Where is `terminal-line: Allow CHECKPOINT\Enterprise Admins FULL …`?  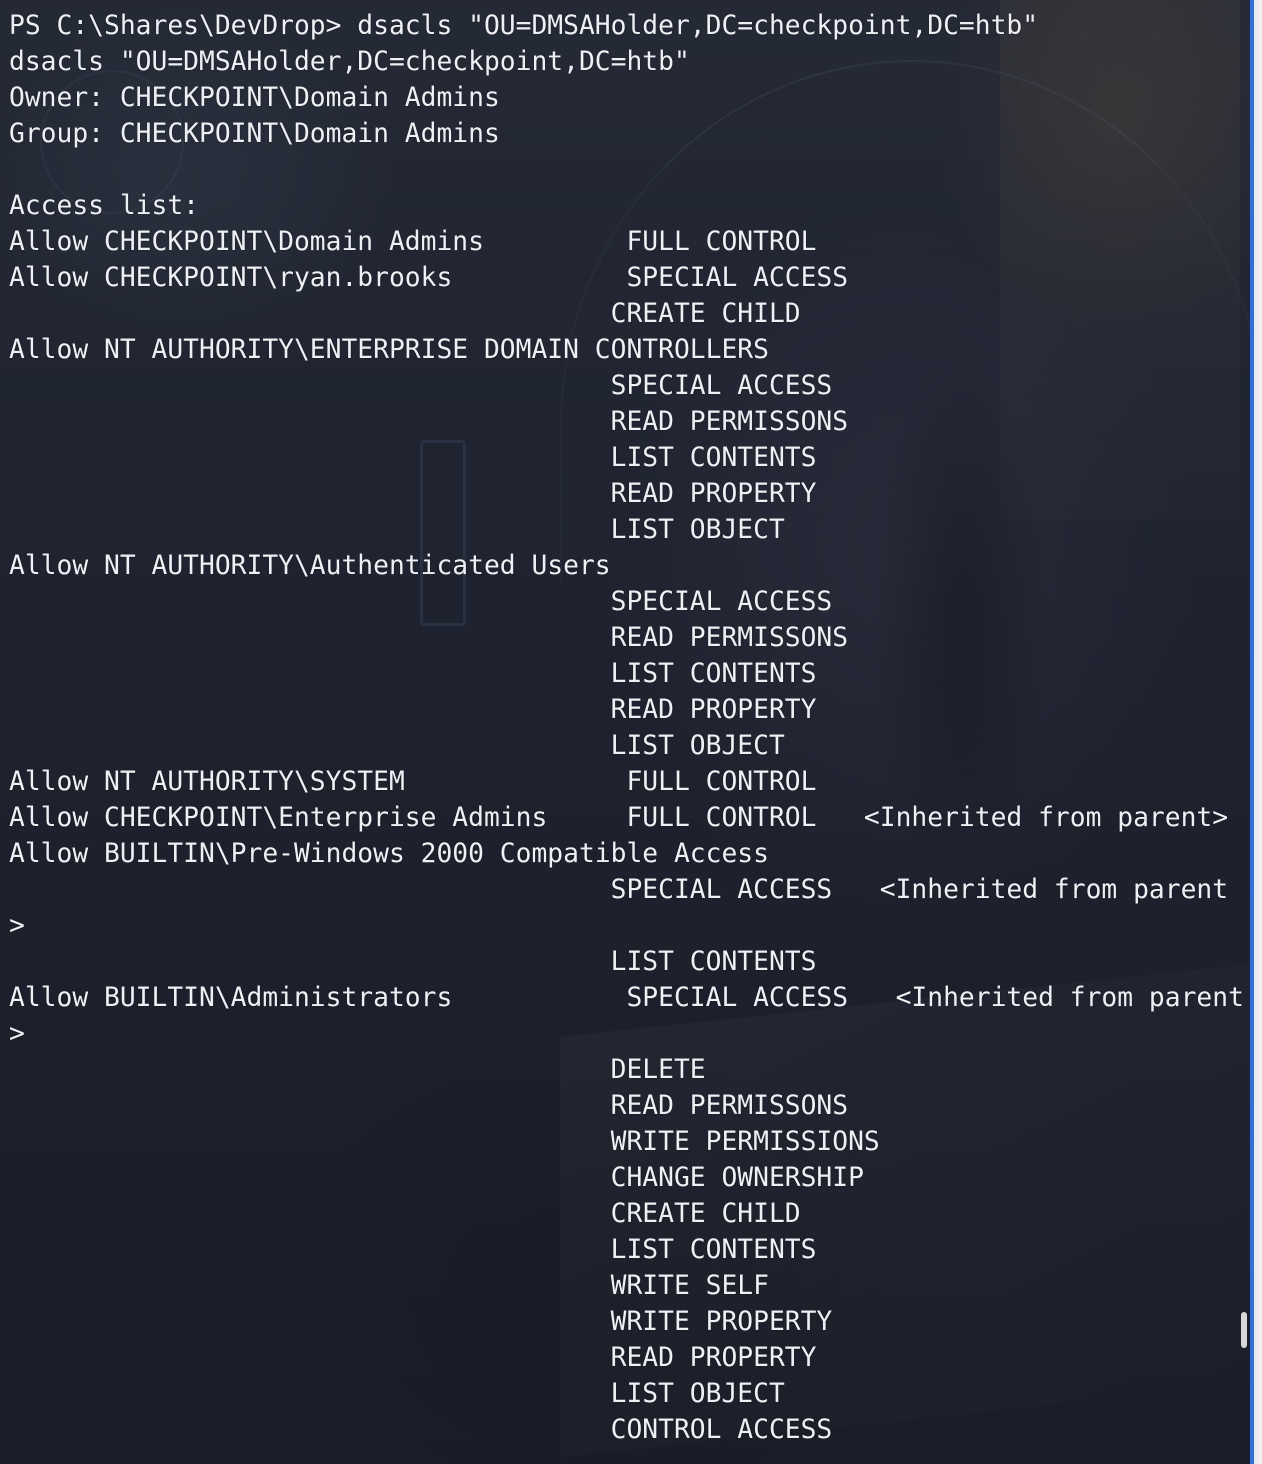
terminal-line: Allow CHECKPOINT\Enterprise Admins FULL … is located at coordinates (619, 818).